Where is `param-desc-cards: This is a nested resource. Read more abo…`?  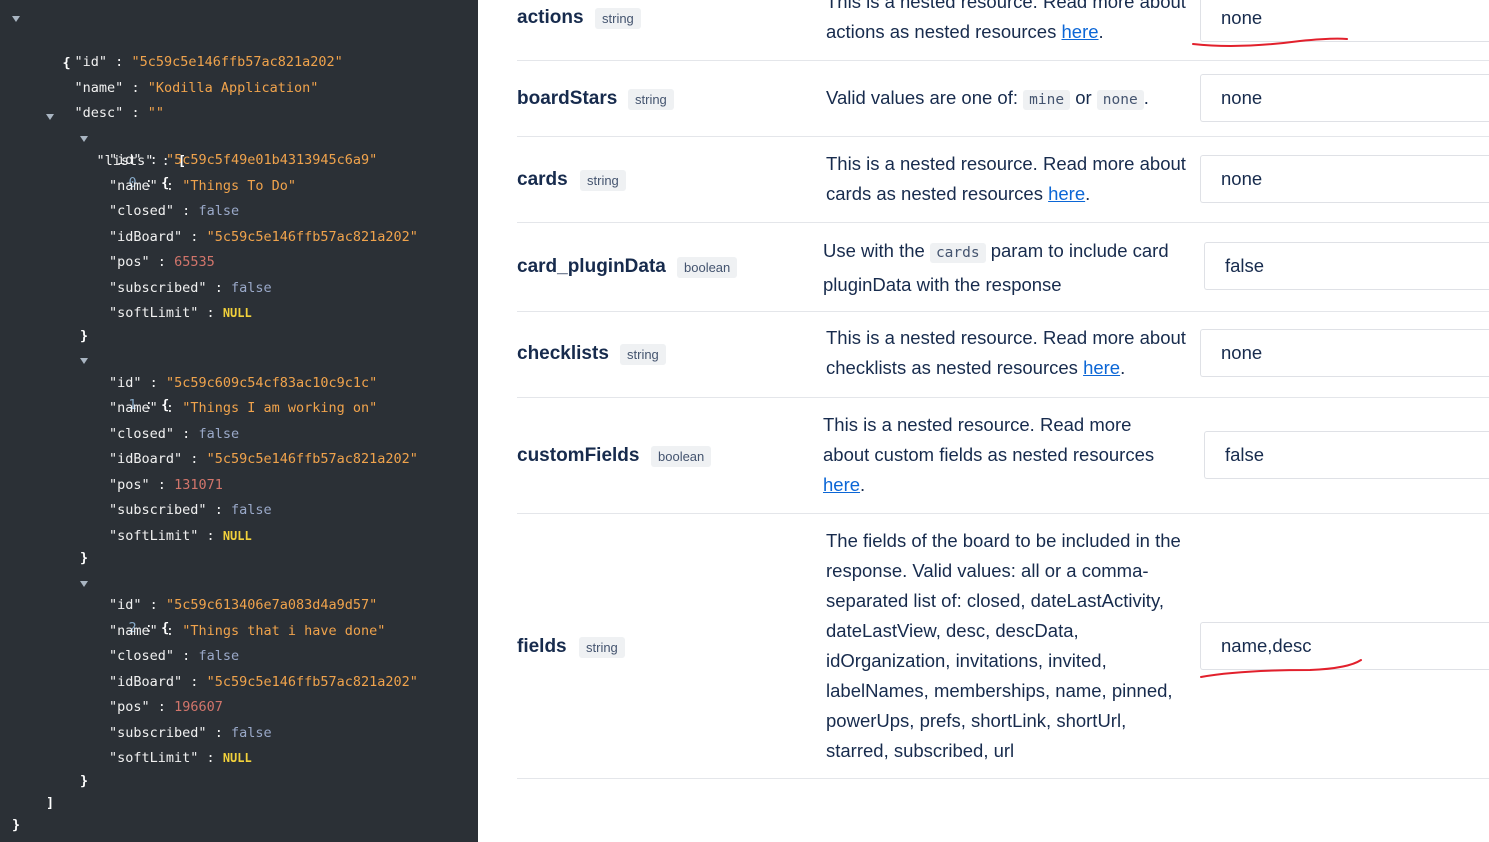
param-desc-cards: This is a nested resource. Read more abo… is located at coordinates (1006, 179).